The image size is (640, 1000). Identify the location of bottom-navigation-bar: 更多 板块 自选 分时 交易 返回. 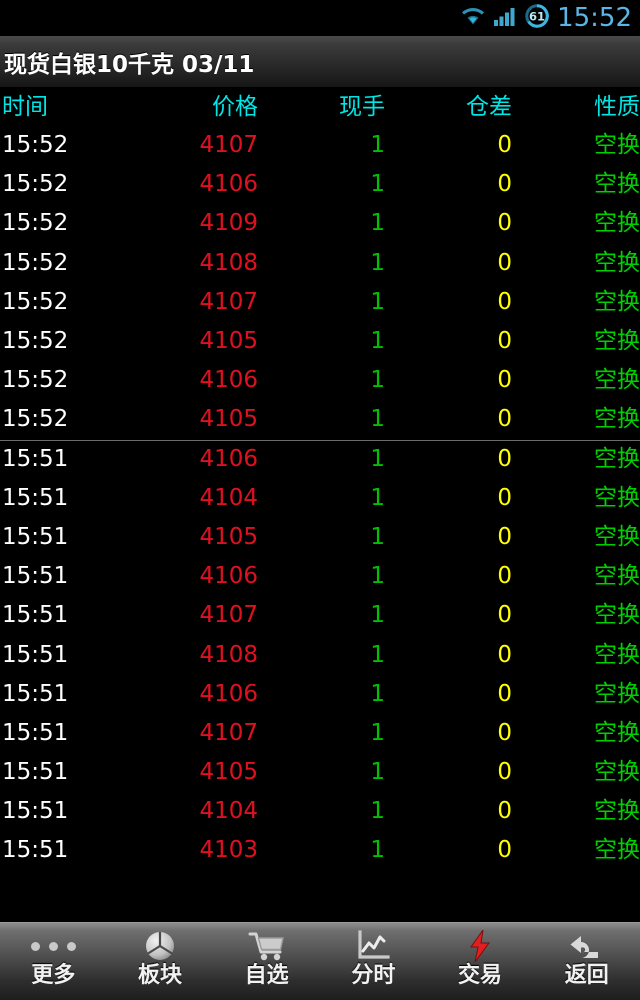
(320, 961).